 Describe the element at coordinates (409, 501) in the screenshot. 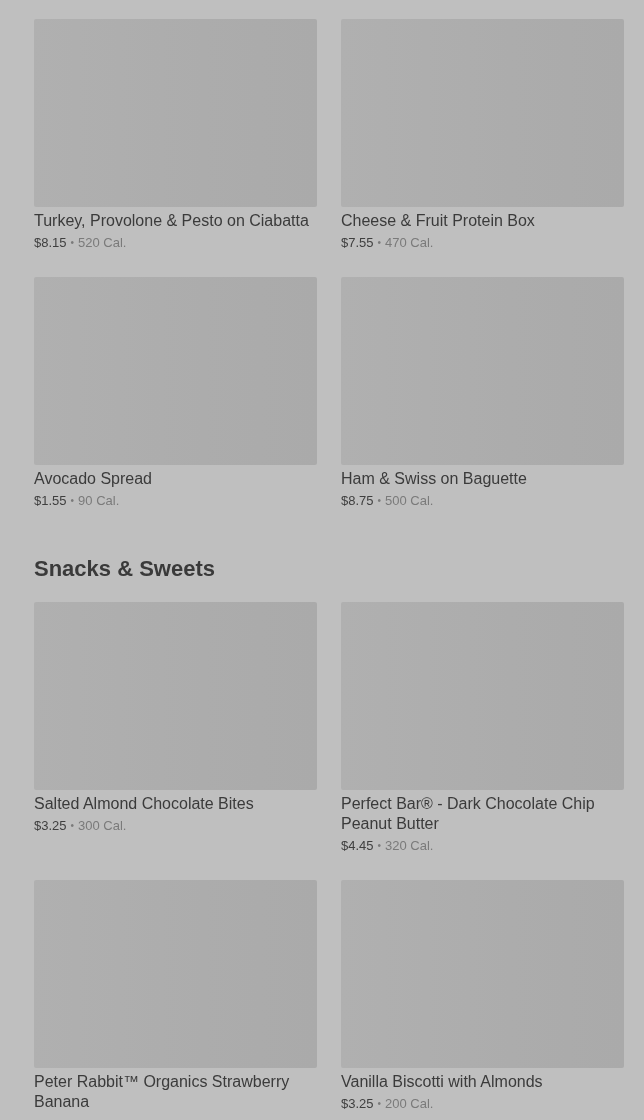

I see `item-calories: 500 Cal.` at that location.